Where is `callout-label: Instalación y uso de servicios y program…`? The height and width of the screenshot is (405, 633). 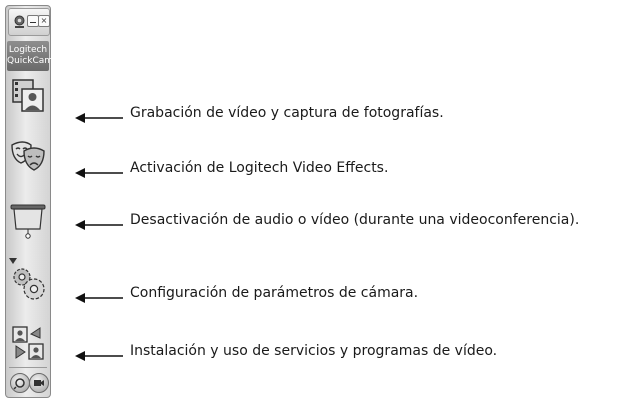 callout-label: Instalación y uso de servicios y program… is located at coordinates (314, 351).